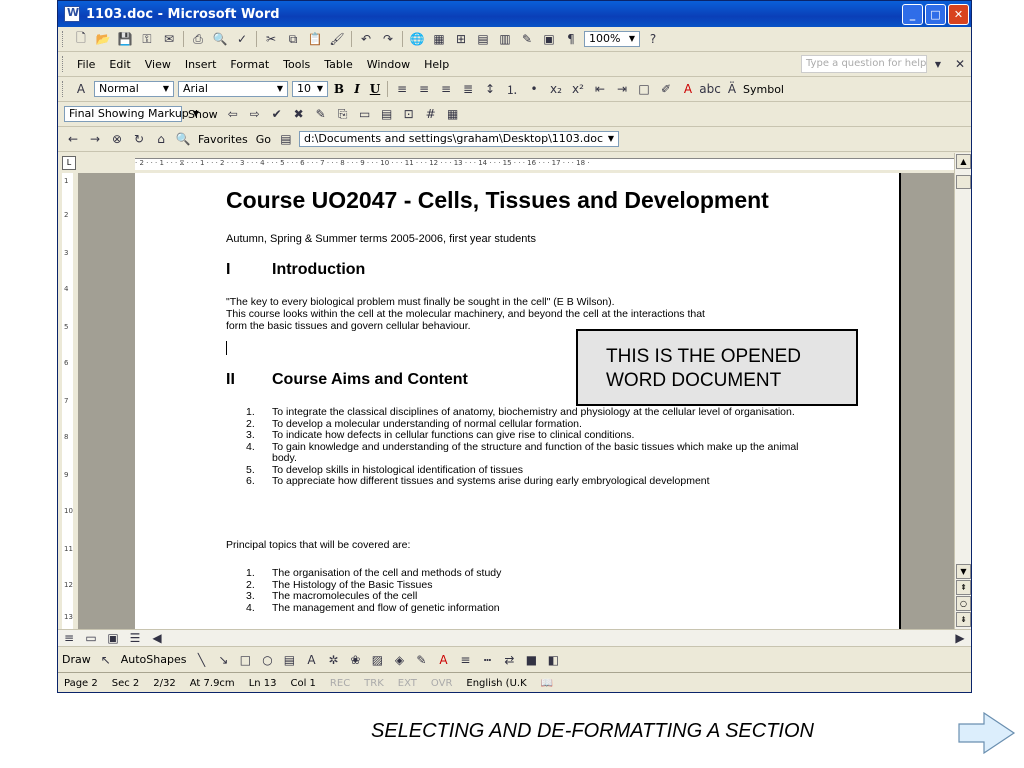 This screenshot has width=1024, height=768. Describe the element at coordinates (963, 619) in the screenshot. I see `next-page-icon: ⇟` at that location.